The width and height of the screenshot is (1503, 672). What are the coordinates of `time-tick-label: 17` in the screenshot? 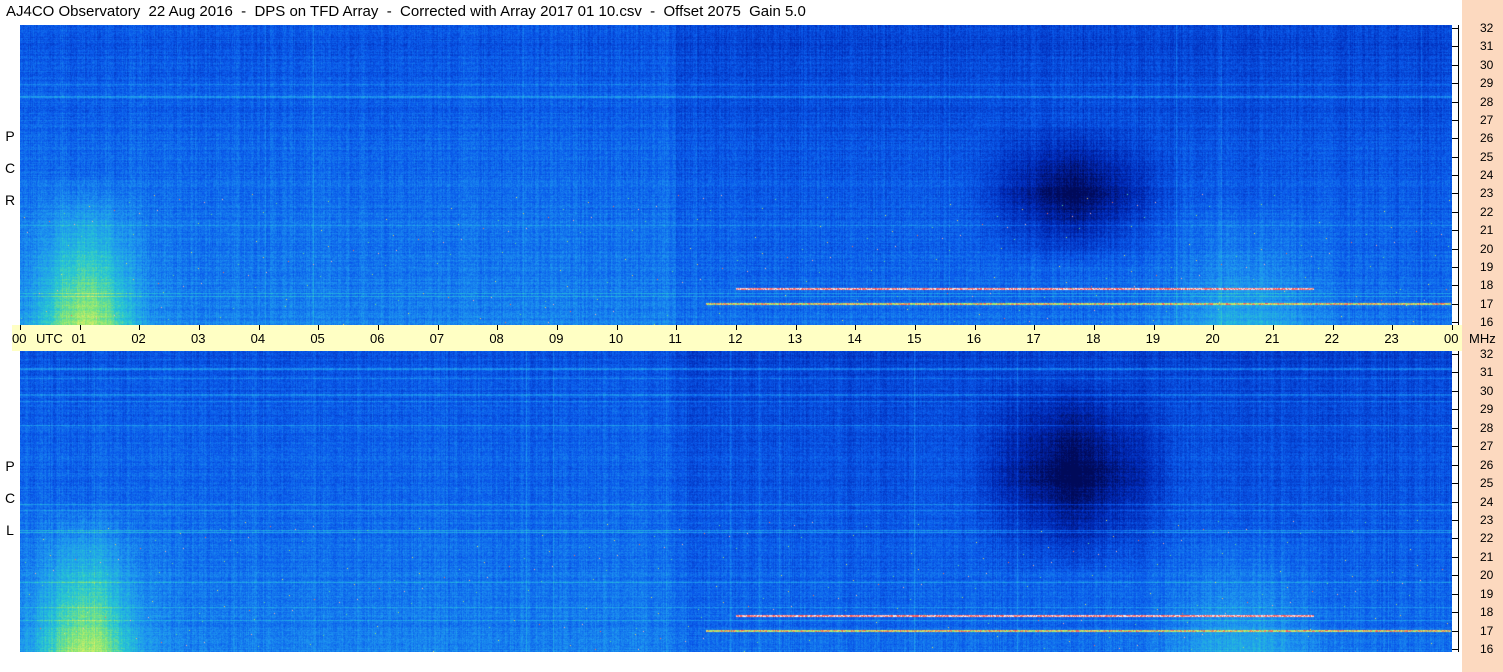 It's located at (1033, 338).